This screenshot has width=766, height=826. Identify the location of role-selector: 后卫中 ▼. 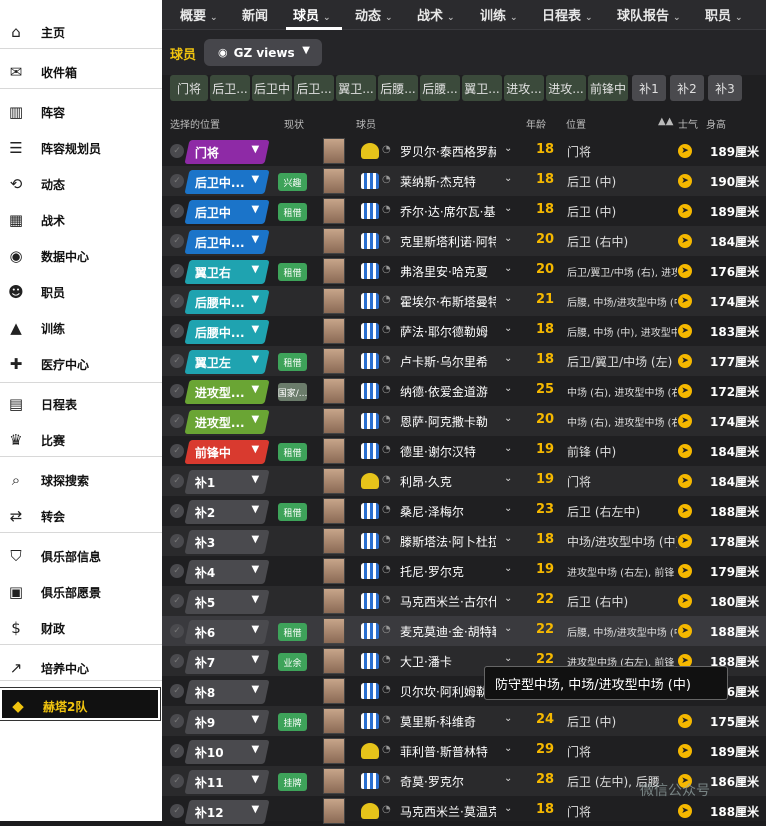
(227, 212).